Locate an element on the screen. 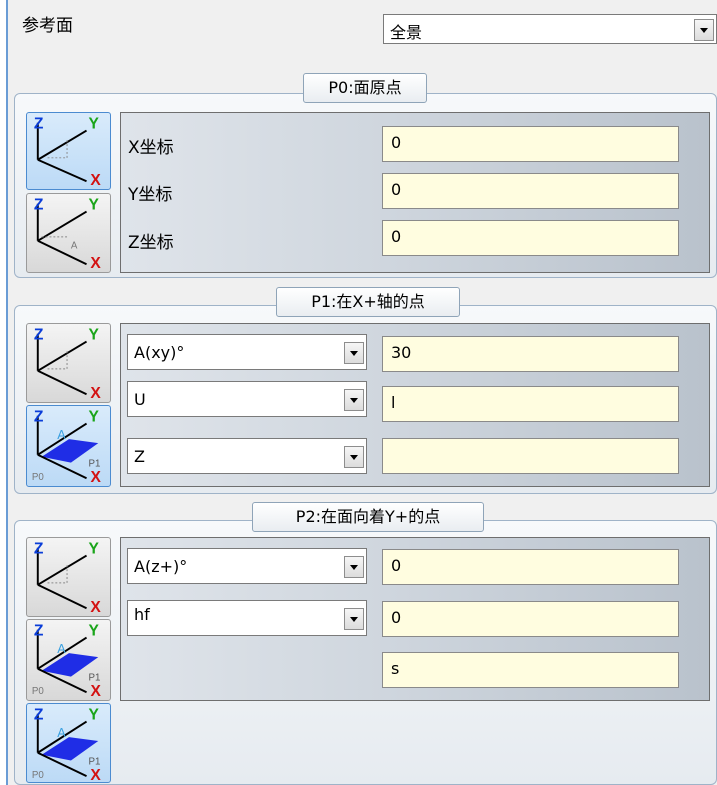 This screenshot has width=717, height=785. p1-title: P1:在X+轴的点 is located at coordinates (368, 302).